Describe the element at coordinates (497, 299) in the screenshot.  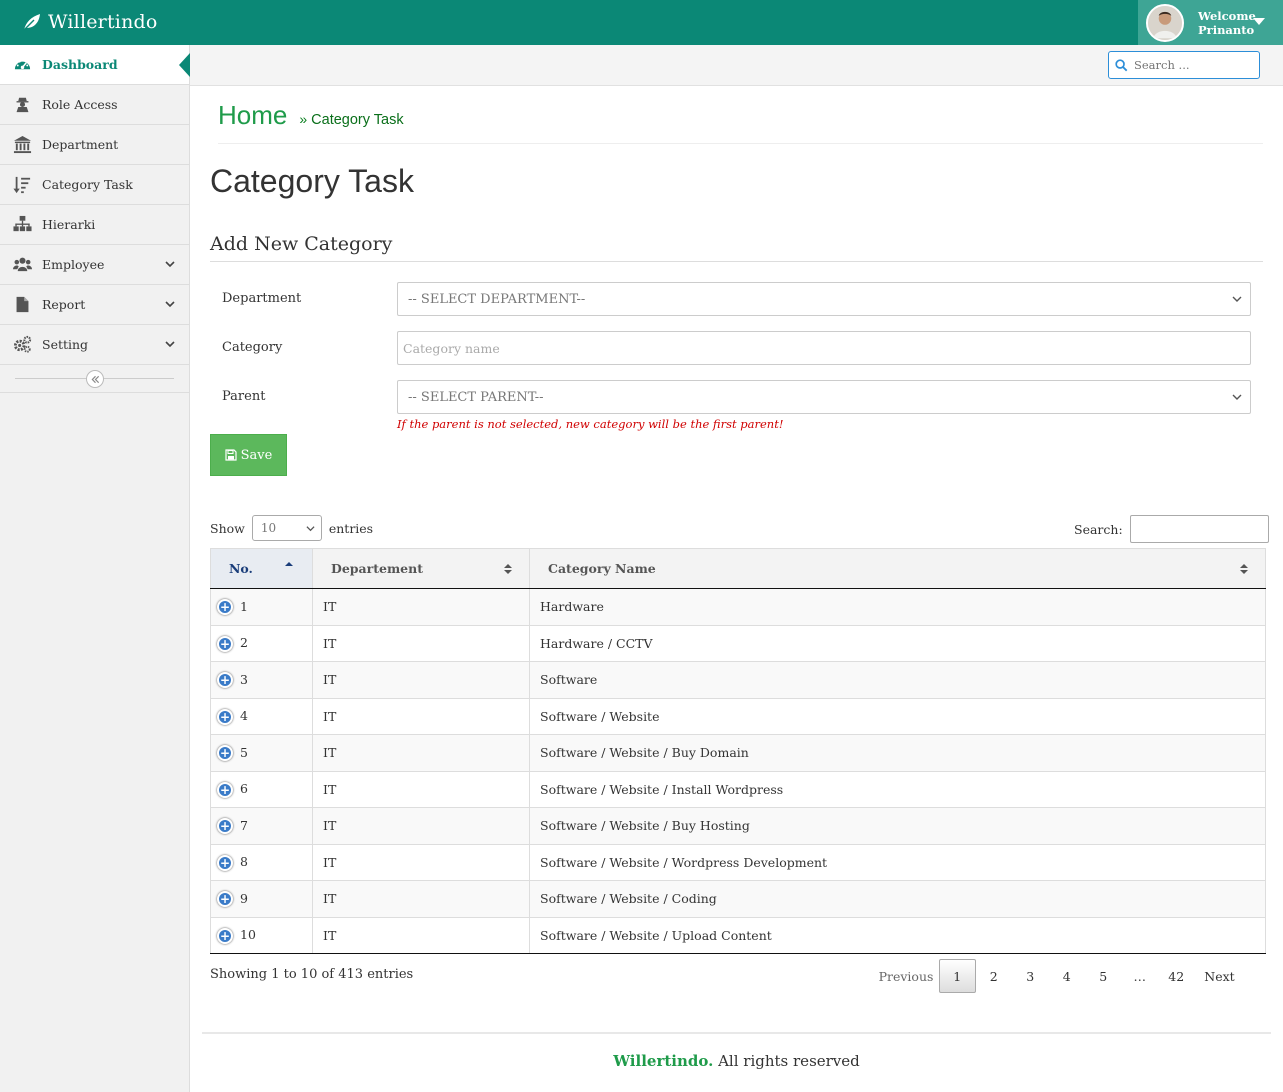
I see `department-select-value: -- SELECT DEPARTMENT--` at that location.